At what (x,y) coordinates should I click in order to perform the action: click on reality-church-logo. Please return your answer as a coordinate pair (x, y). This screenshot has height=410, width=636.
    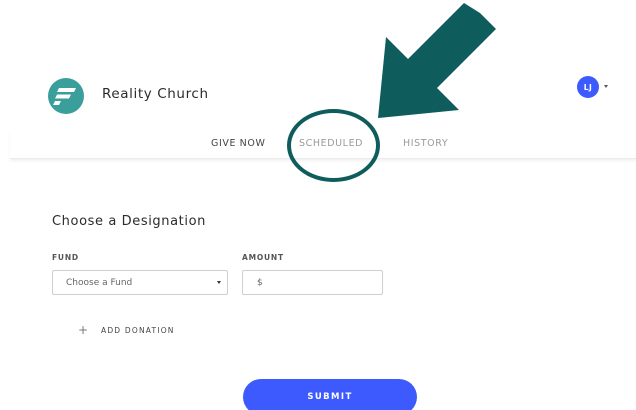
    Looking at the image, I should click on (66, 96).